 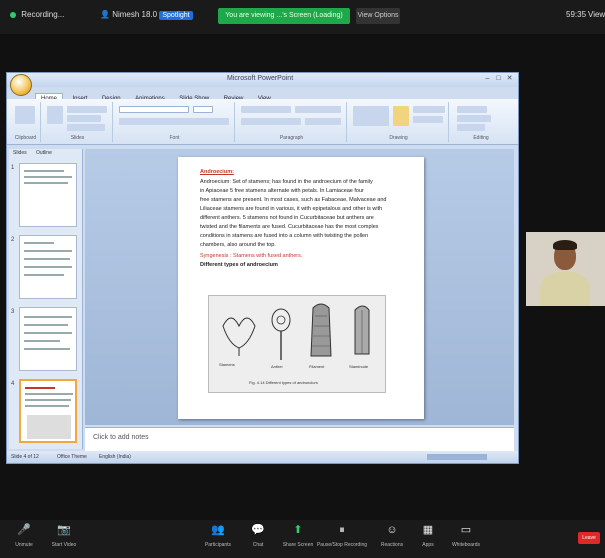 I want to click on minimize-icon: –, so click(x=487, y=79).